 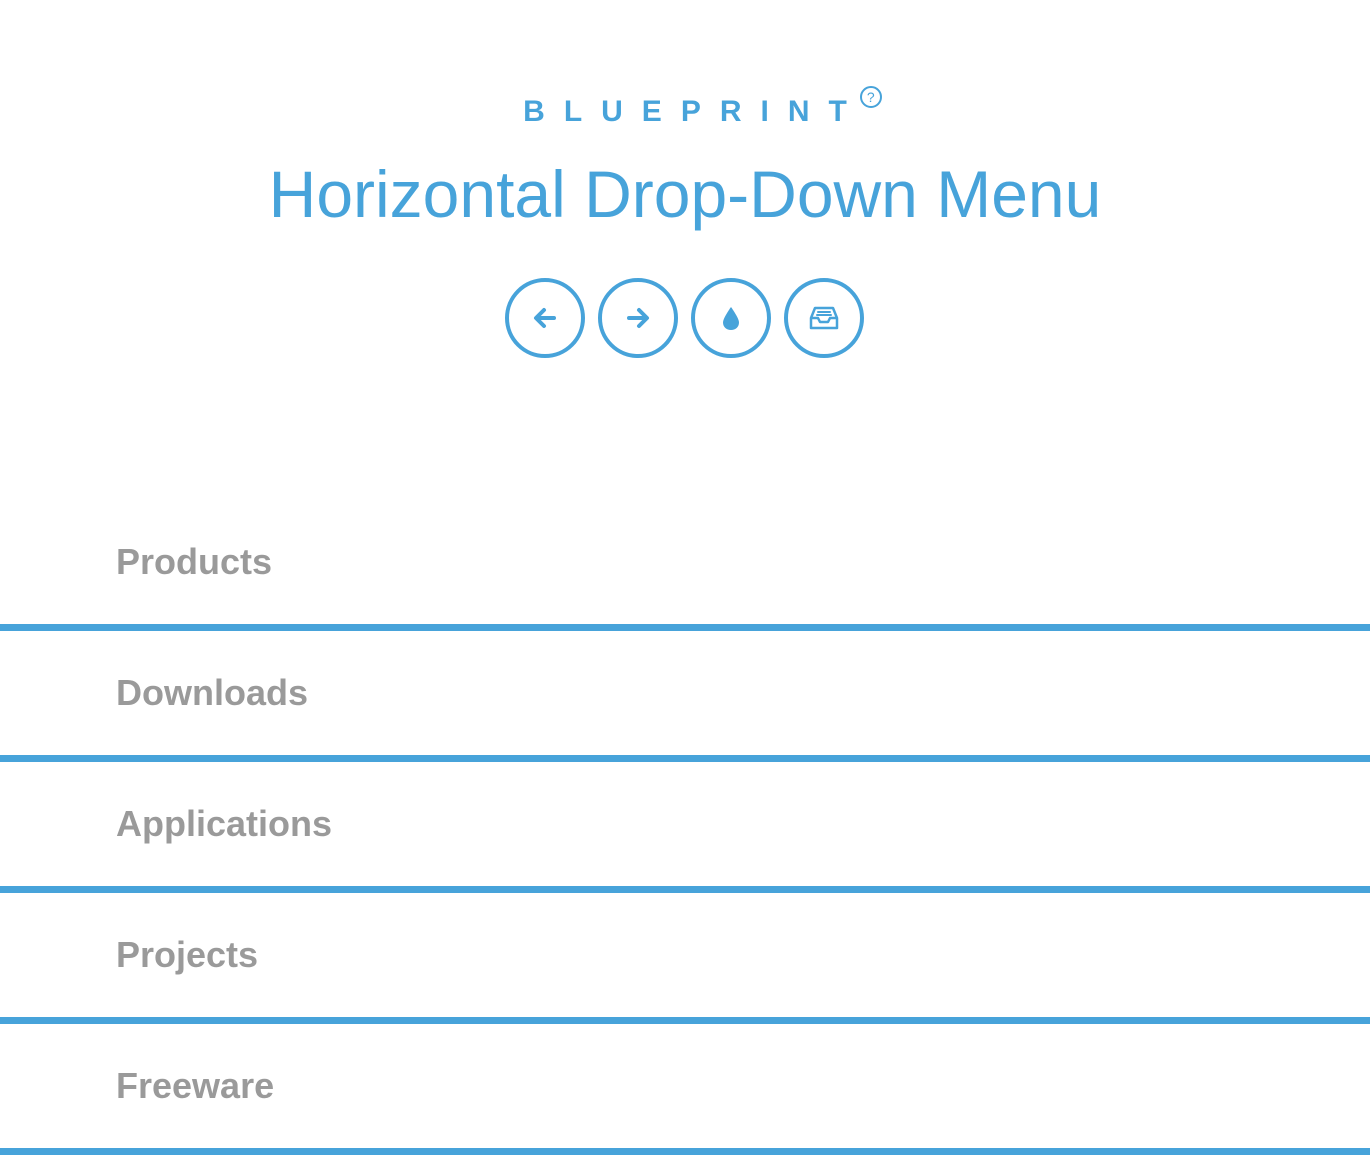 I want to click on brand-logo: BLUEPRINT ?, so click(x=685, y=109).